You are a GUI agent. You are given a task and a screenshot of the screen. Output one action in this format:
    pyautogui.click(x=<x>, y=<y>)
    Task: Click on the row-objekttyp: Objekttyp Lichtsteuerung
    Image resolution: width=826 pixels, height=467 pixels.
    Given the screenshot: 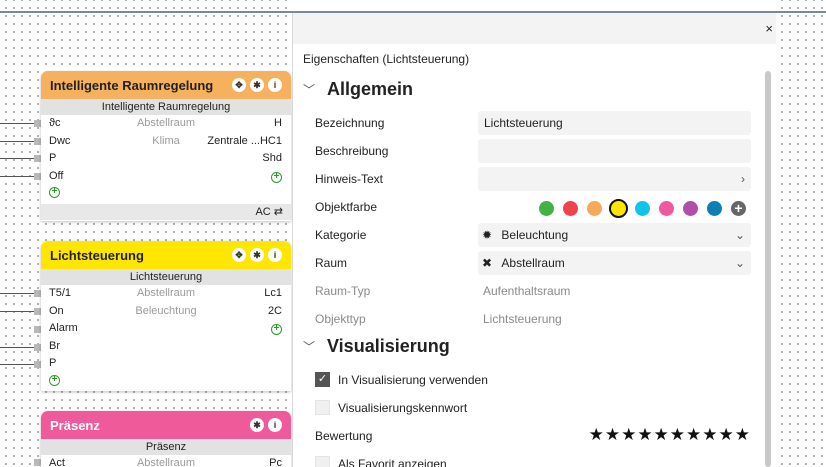 What is the action you would take?
    pyautogui.click(x=533, y=319)
    